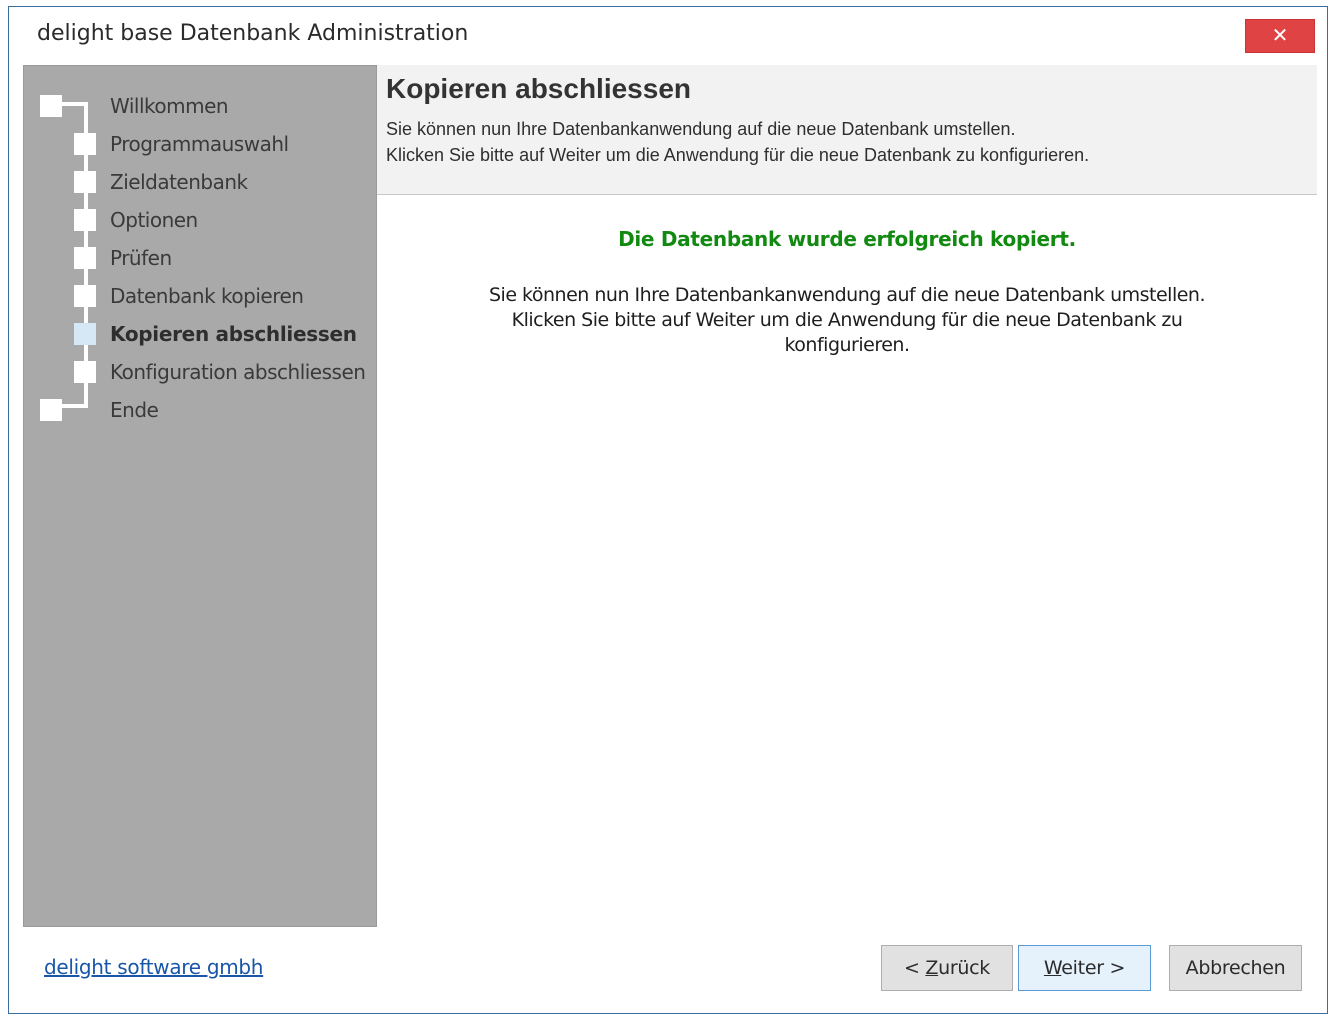 The image size is (1336, 1016). I want to click on step-kopieren-abschliessen: Kopieren abschliessen, so click(201, 335).